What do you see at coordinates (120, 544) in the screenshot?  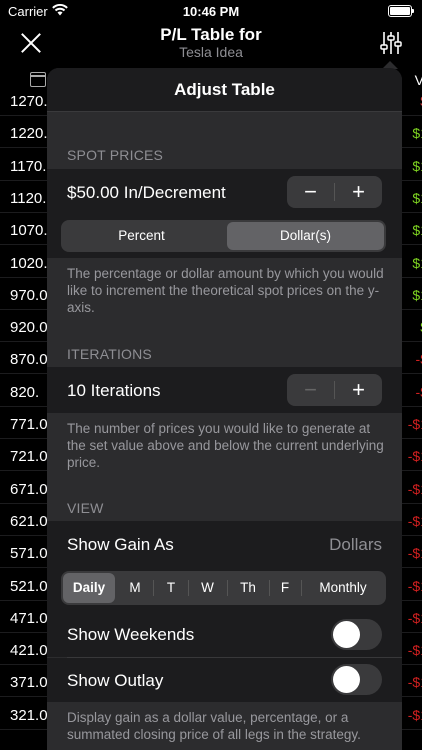 I see `show-gain-label: Show Gain As` at bounding box center [120, 544].